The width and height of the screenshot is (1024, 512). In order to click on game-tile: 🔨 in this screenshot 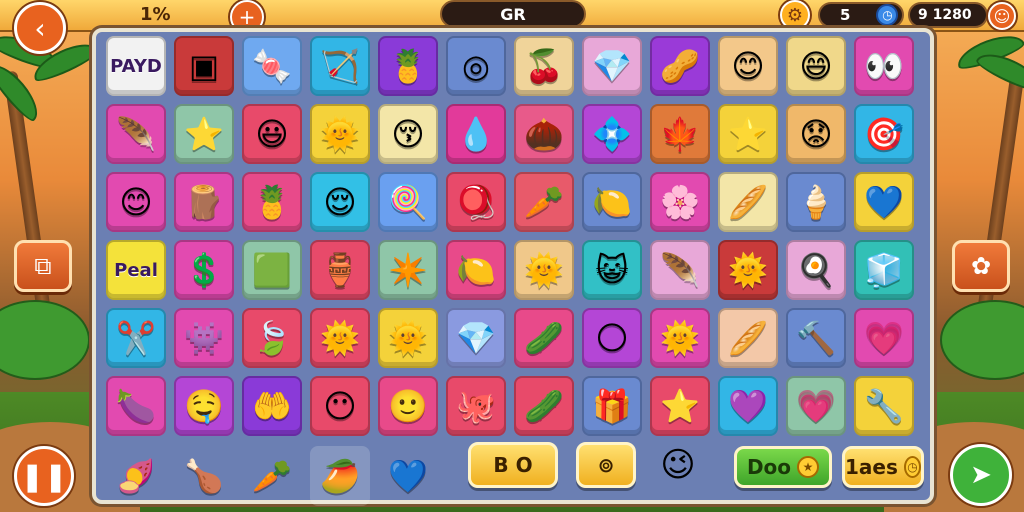, I will do `click(816, 338)`.